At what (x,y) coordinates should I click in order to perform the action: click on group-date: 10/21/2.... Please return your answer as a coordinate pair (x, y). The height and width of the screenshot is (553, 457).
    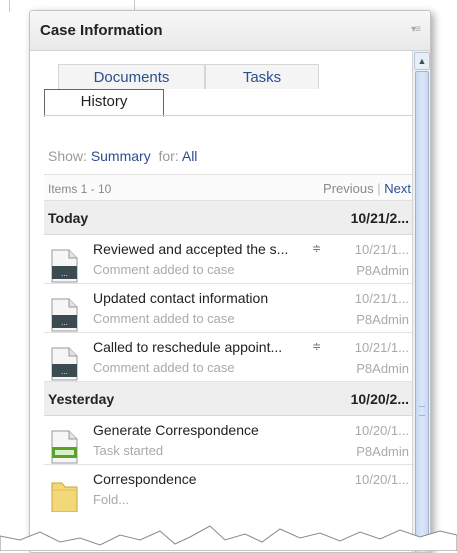
    Looking at the image, I should click on (379, 218).